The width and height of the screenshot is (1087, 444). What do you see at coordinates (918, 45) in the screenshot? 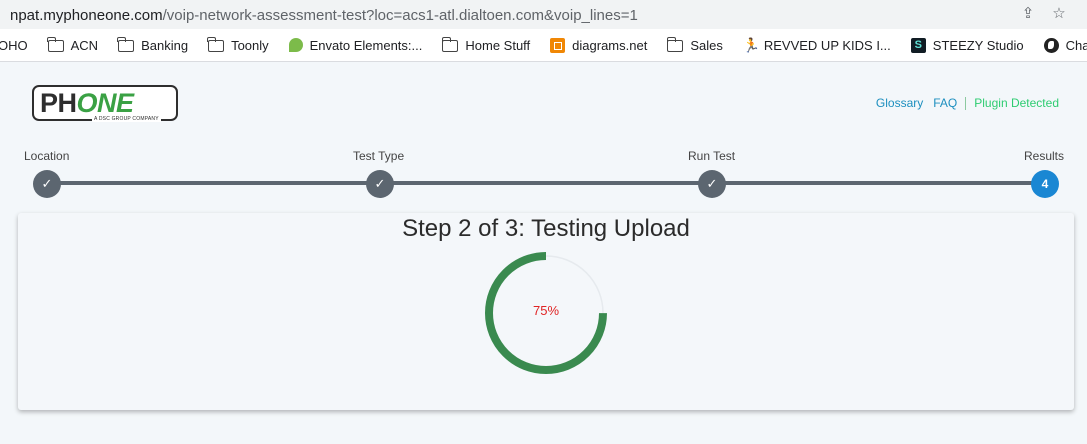
I see `steezy-icon: S` at bounding box center [918, 45].